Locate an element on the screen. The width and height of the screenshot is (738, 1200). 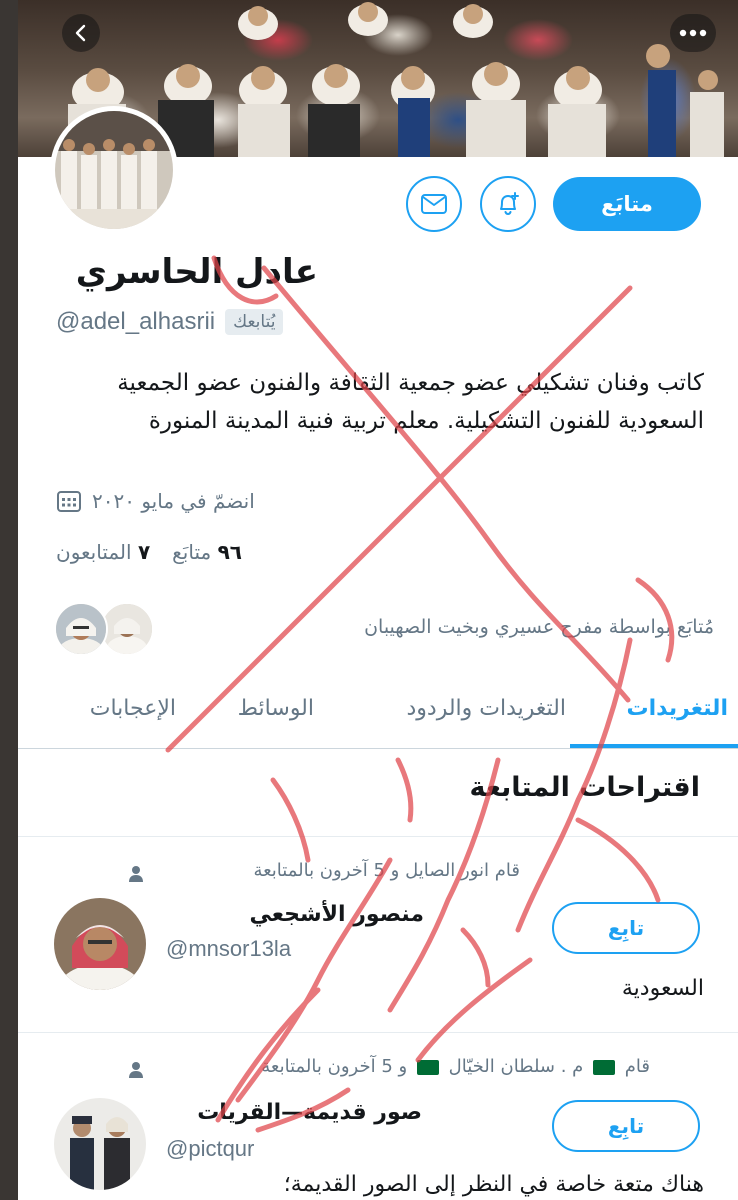
tab-tweets-replies: التغريدات والردود is located at coordinates (487, 708).